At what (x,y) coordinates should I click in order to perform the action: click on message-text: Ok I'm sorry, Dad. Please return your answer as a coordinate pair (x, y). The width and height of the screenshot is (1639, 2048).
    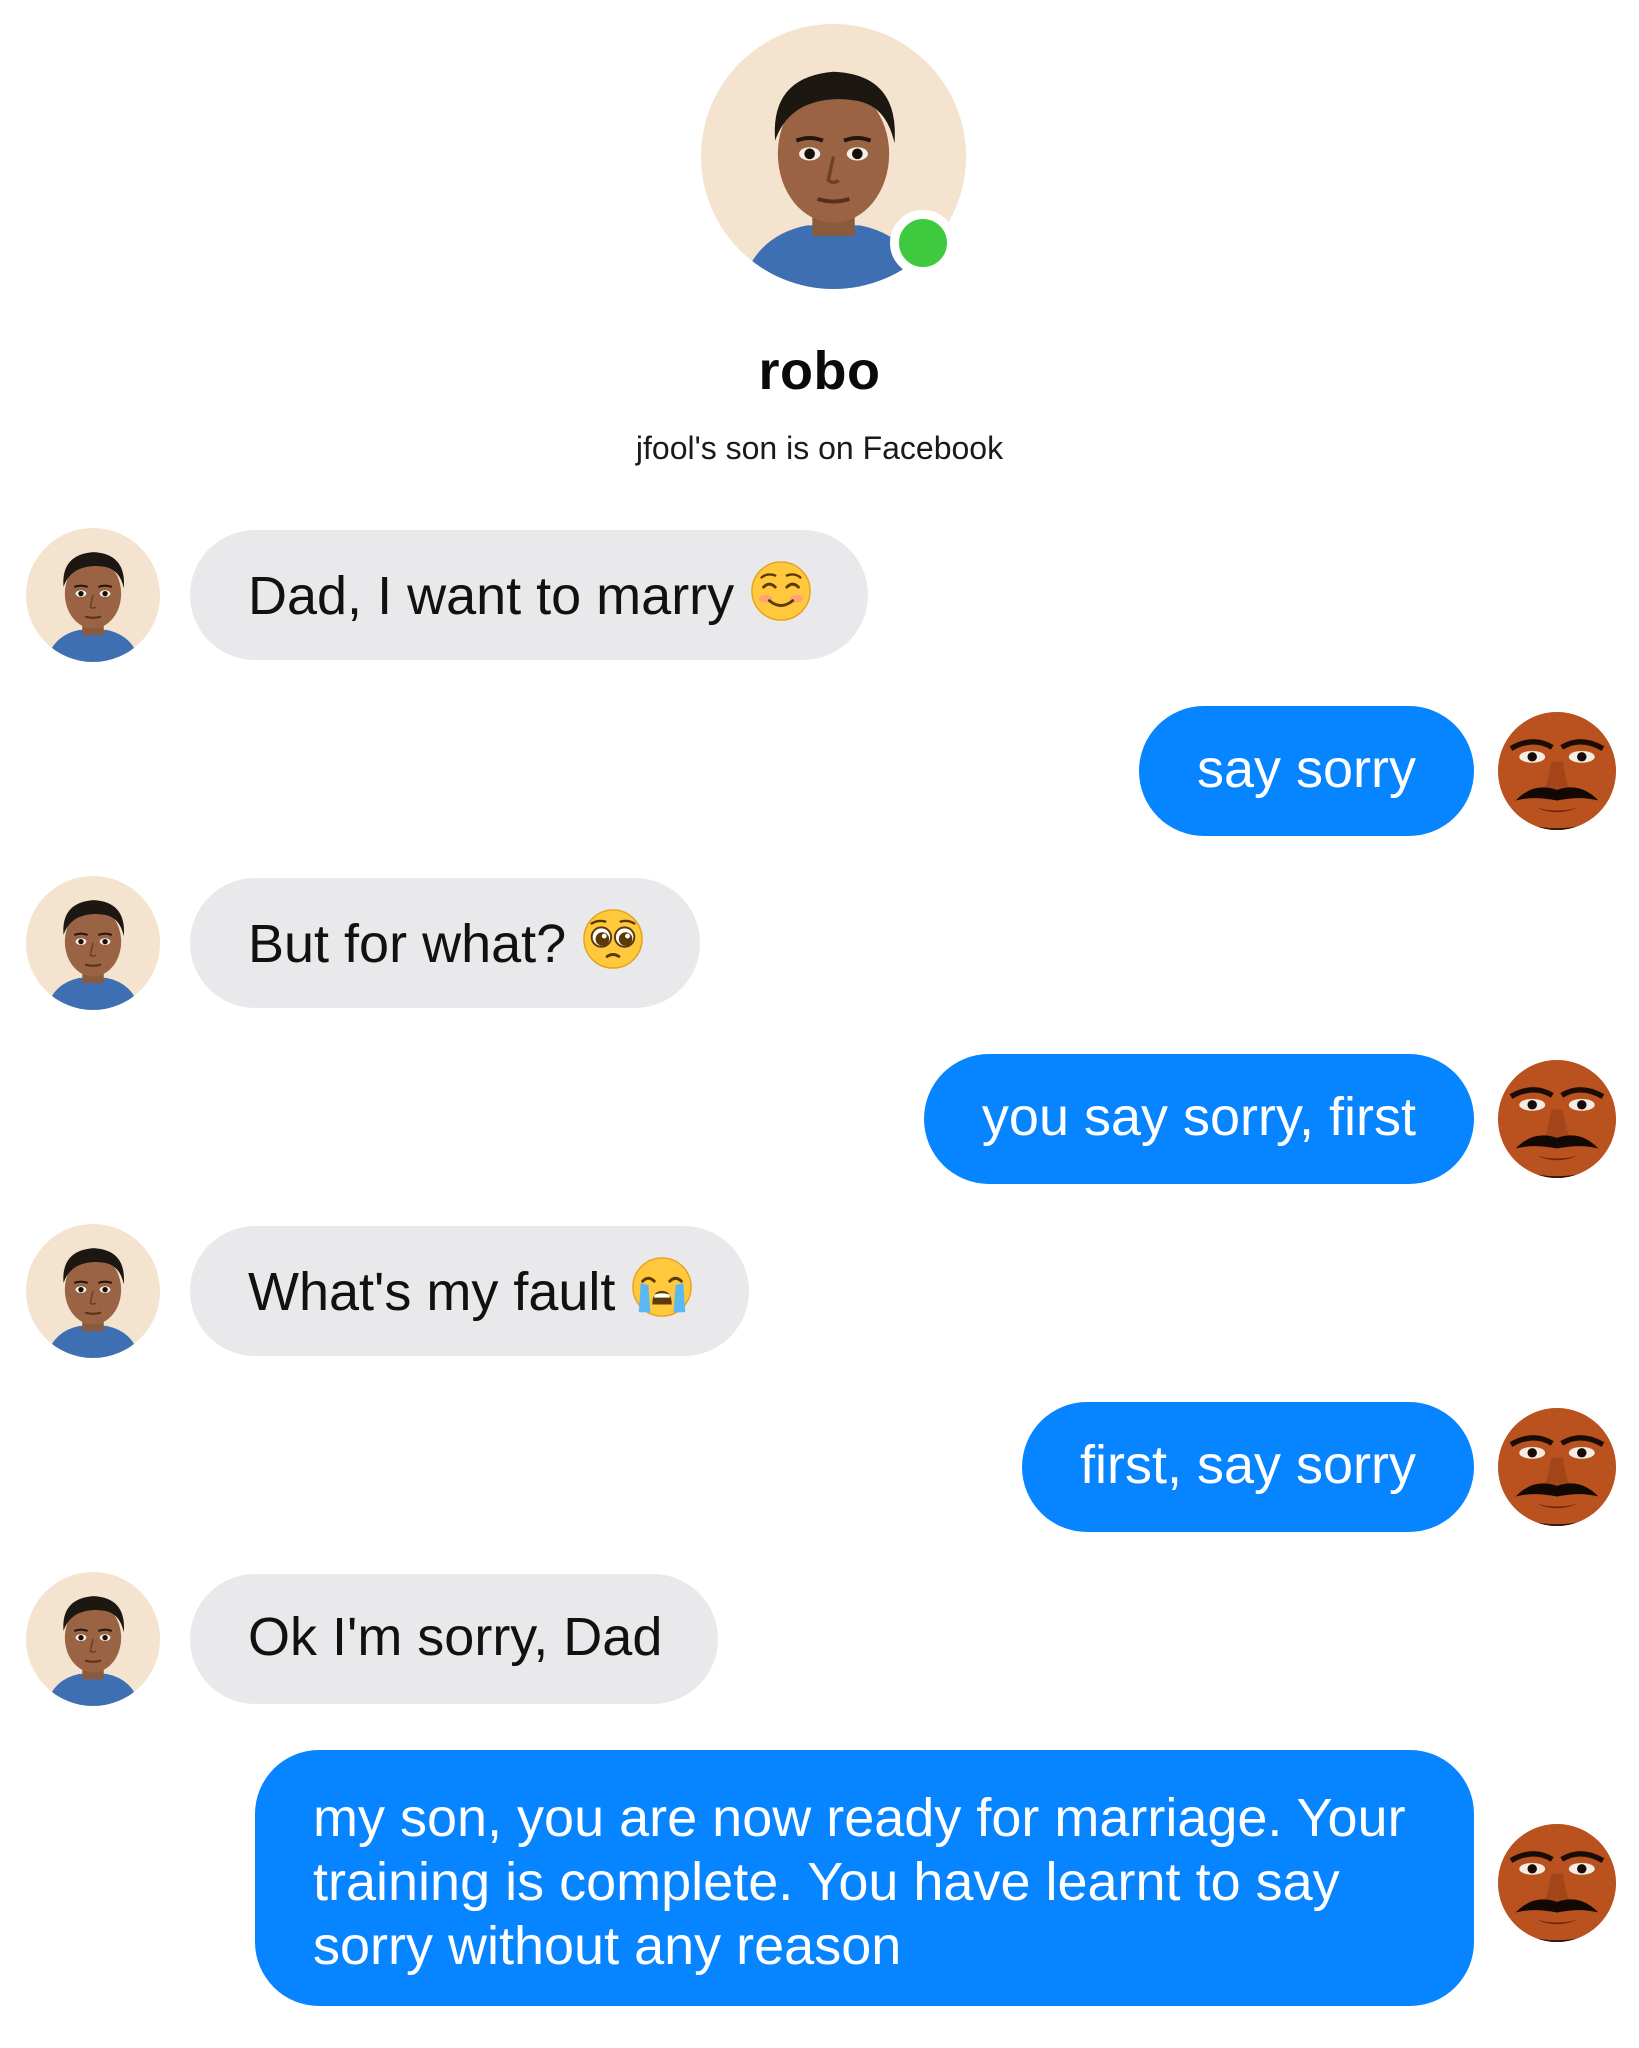
    Looking at the image, I should click on (455, 1637).